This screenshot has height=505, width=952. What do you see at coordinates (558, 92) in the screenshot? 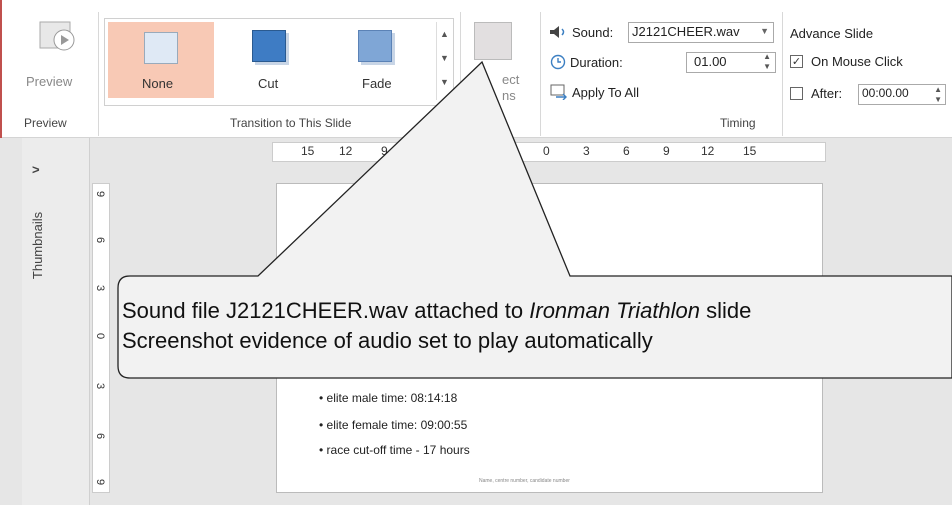
I see `apply-all-icon` at bounding box center [558, 92].